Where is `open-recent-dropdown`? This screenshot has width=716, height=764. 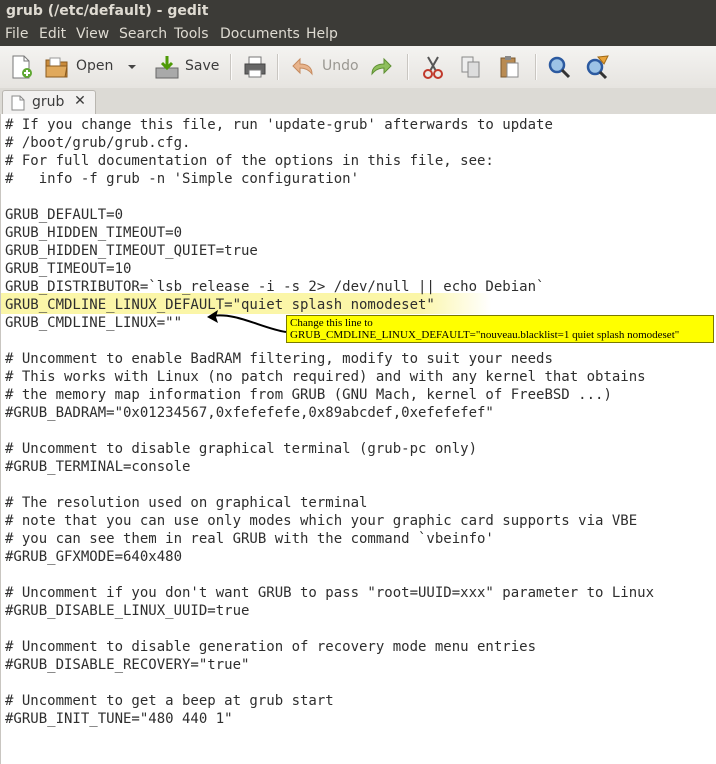
open-recent-dropdown is located at coordinates (132, 67).